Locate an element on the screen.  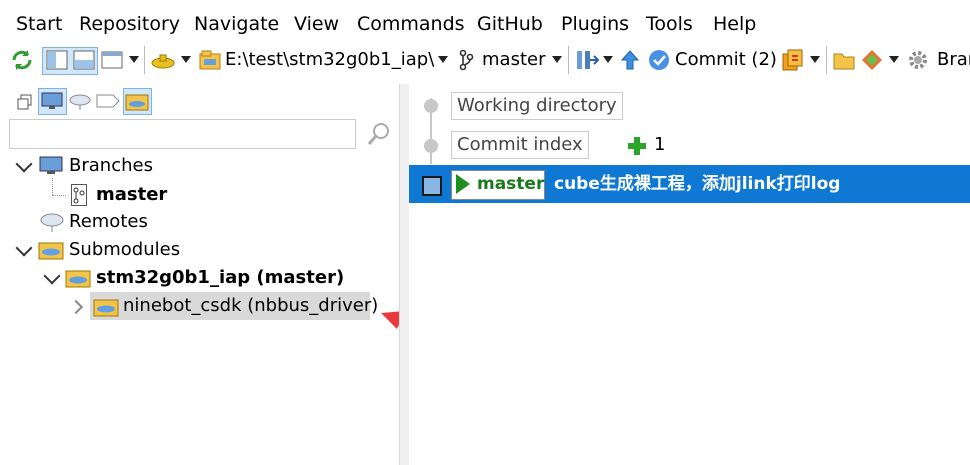
layout-left-icon is located at coordinates (57, 60).